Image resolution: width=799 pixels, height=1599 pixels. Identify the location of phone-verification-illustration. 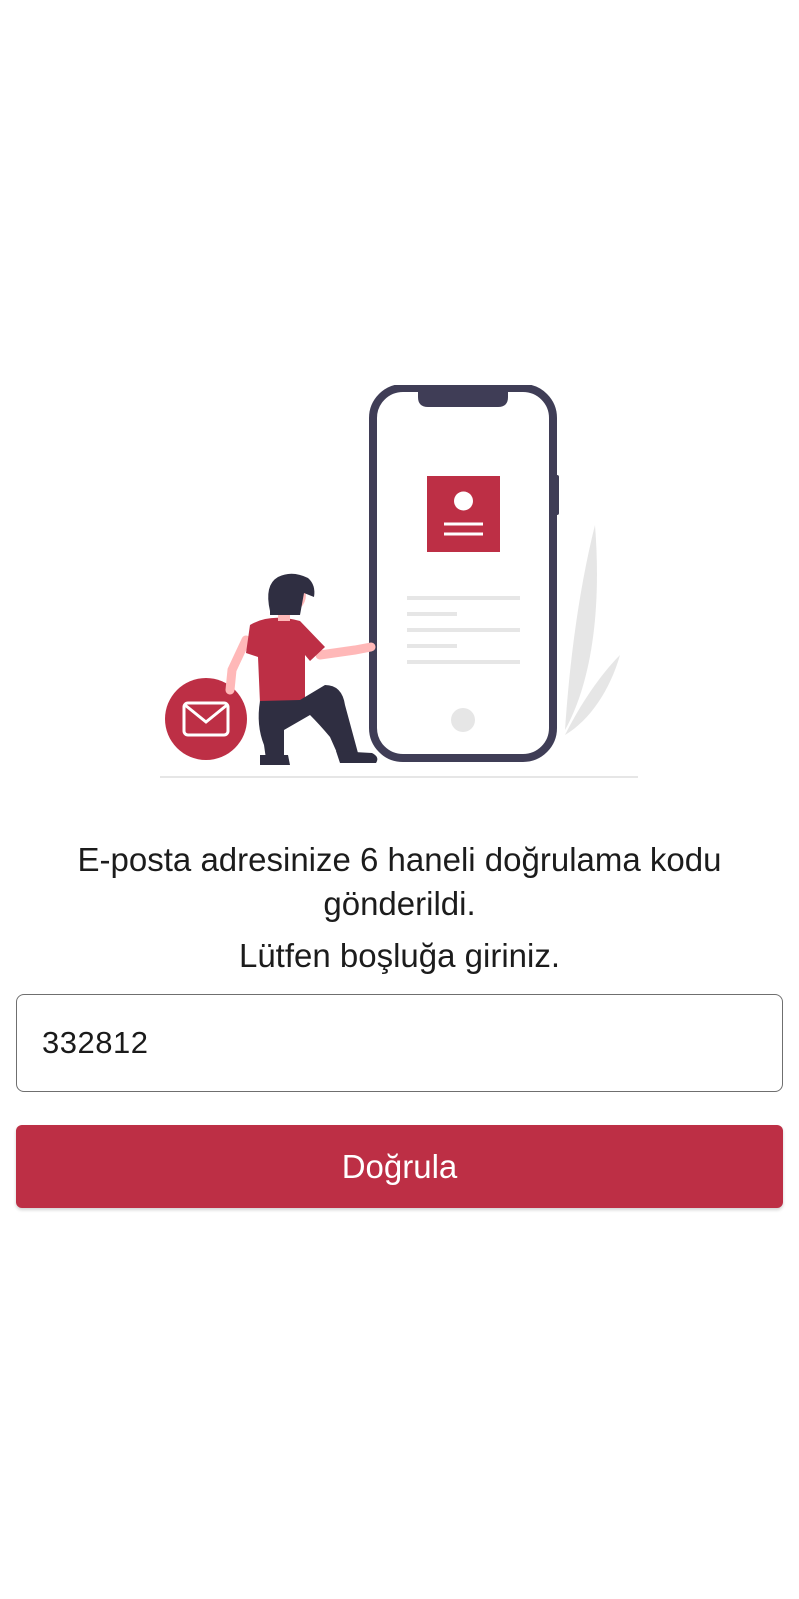
(400, 582).